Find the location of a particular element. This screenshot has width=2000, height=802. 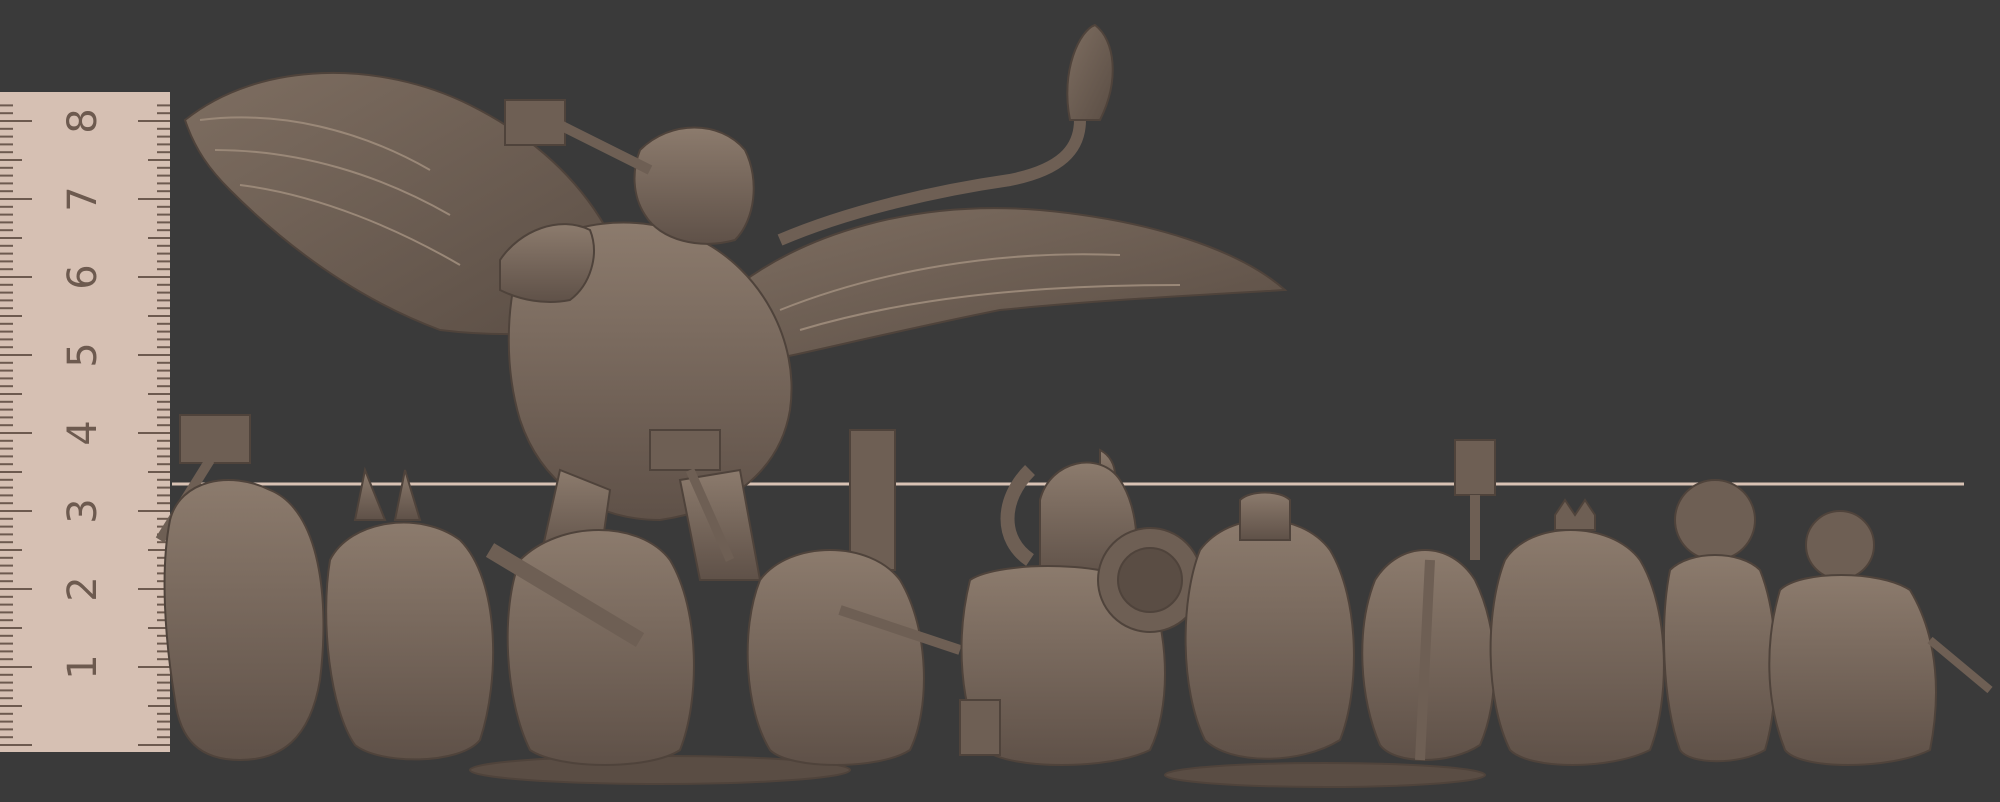

ruler-label: 4 is located at coordinates (83, 432).